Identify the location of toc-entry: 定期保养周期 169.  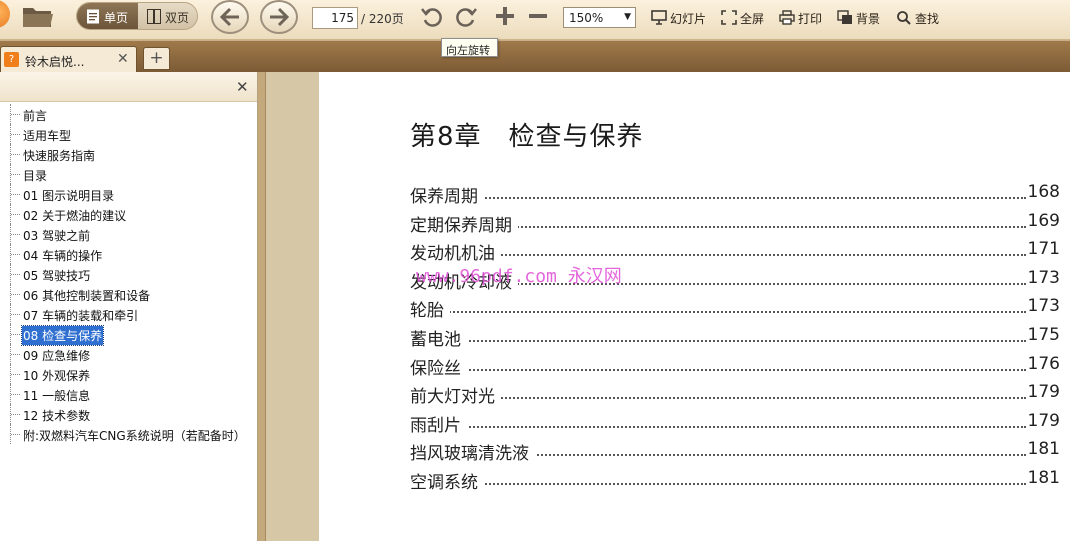
(735, 223).